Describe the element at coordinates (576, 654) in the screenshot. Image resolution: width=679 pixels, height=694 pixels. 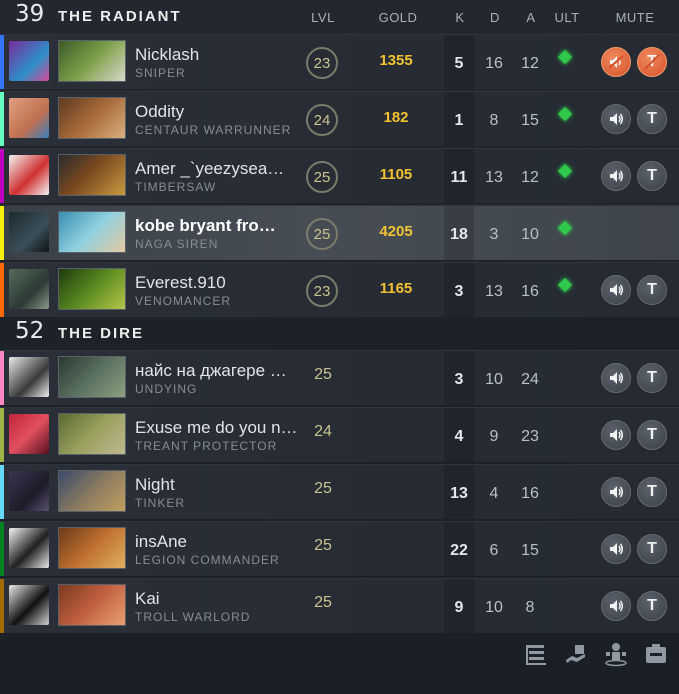
I see `share-unit-icon` at that location.